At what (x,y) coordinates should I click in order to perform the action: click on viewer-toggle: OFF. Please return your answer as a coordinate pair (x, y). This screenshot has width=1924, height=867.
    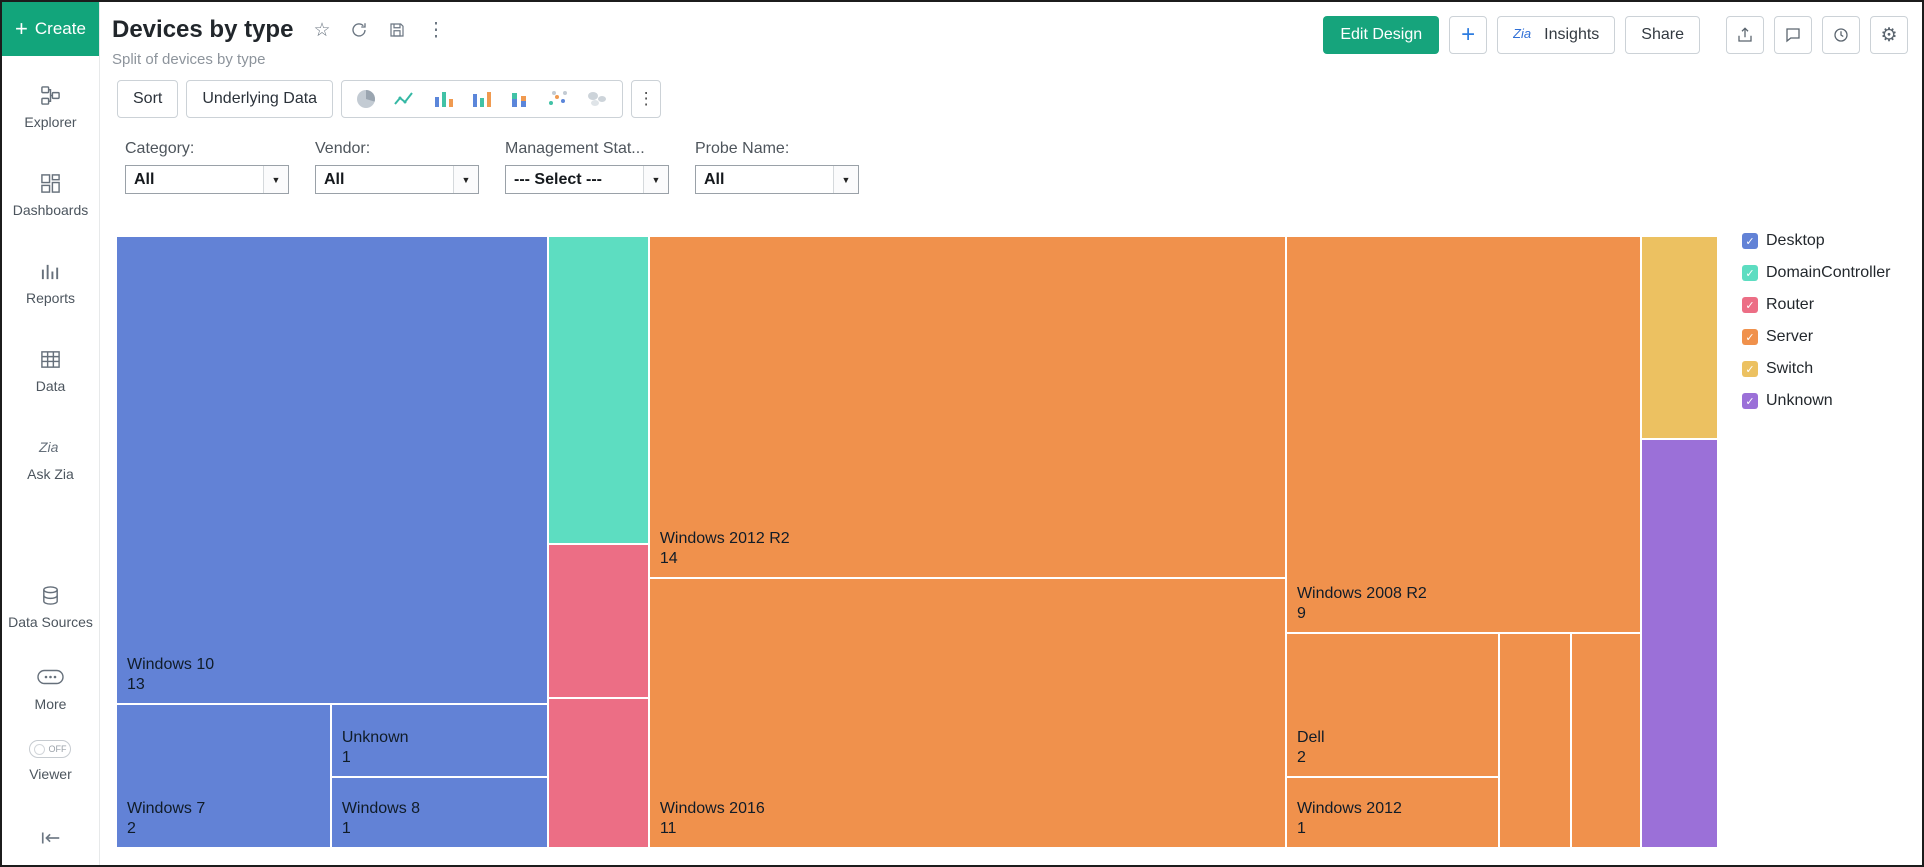
    Looking at the image, I should click on (50, 749).